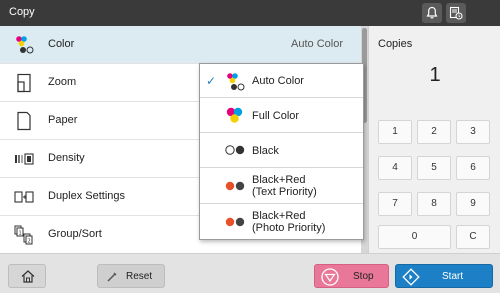 This screenshot has height=293, width=500. Describe the element at coordinates (75, 234) in the screenshot. I see `menu-item-label: Group/Sort` at that location.